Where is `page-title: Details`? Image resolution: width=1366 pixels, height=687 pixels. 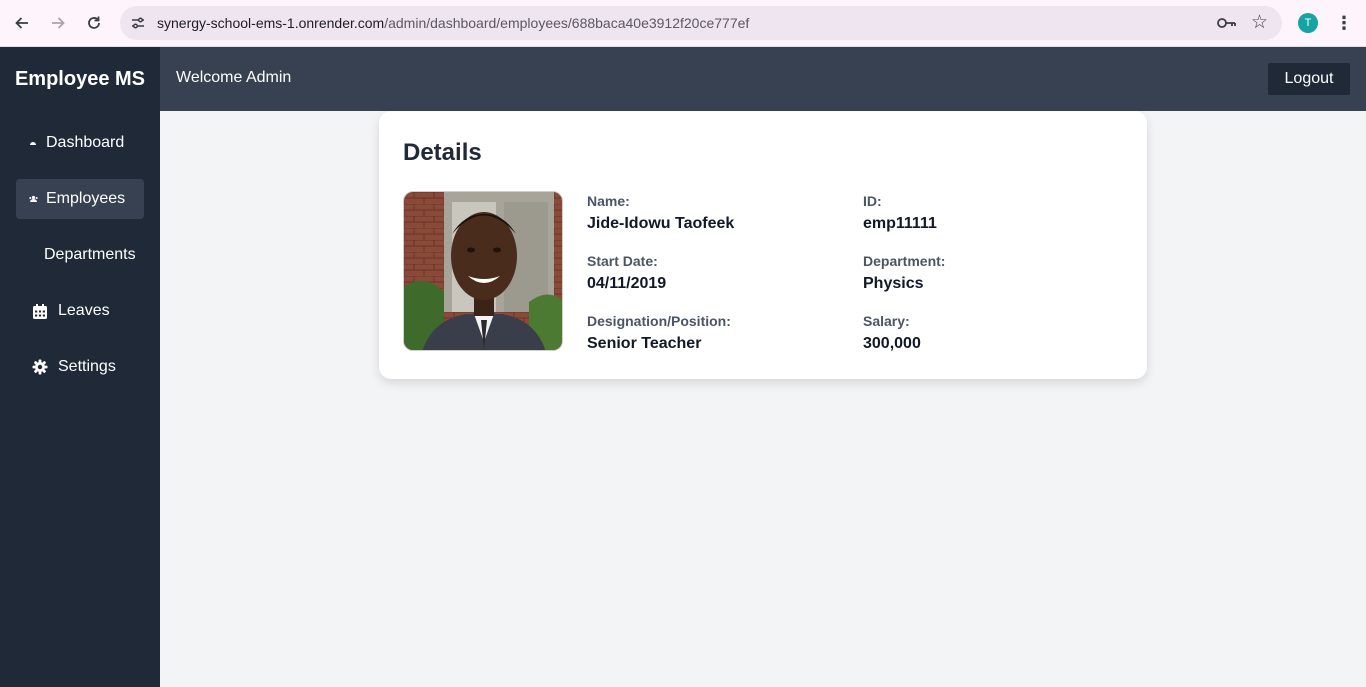 page-title: Details is located at coordinates (442, 152).